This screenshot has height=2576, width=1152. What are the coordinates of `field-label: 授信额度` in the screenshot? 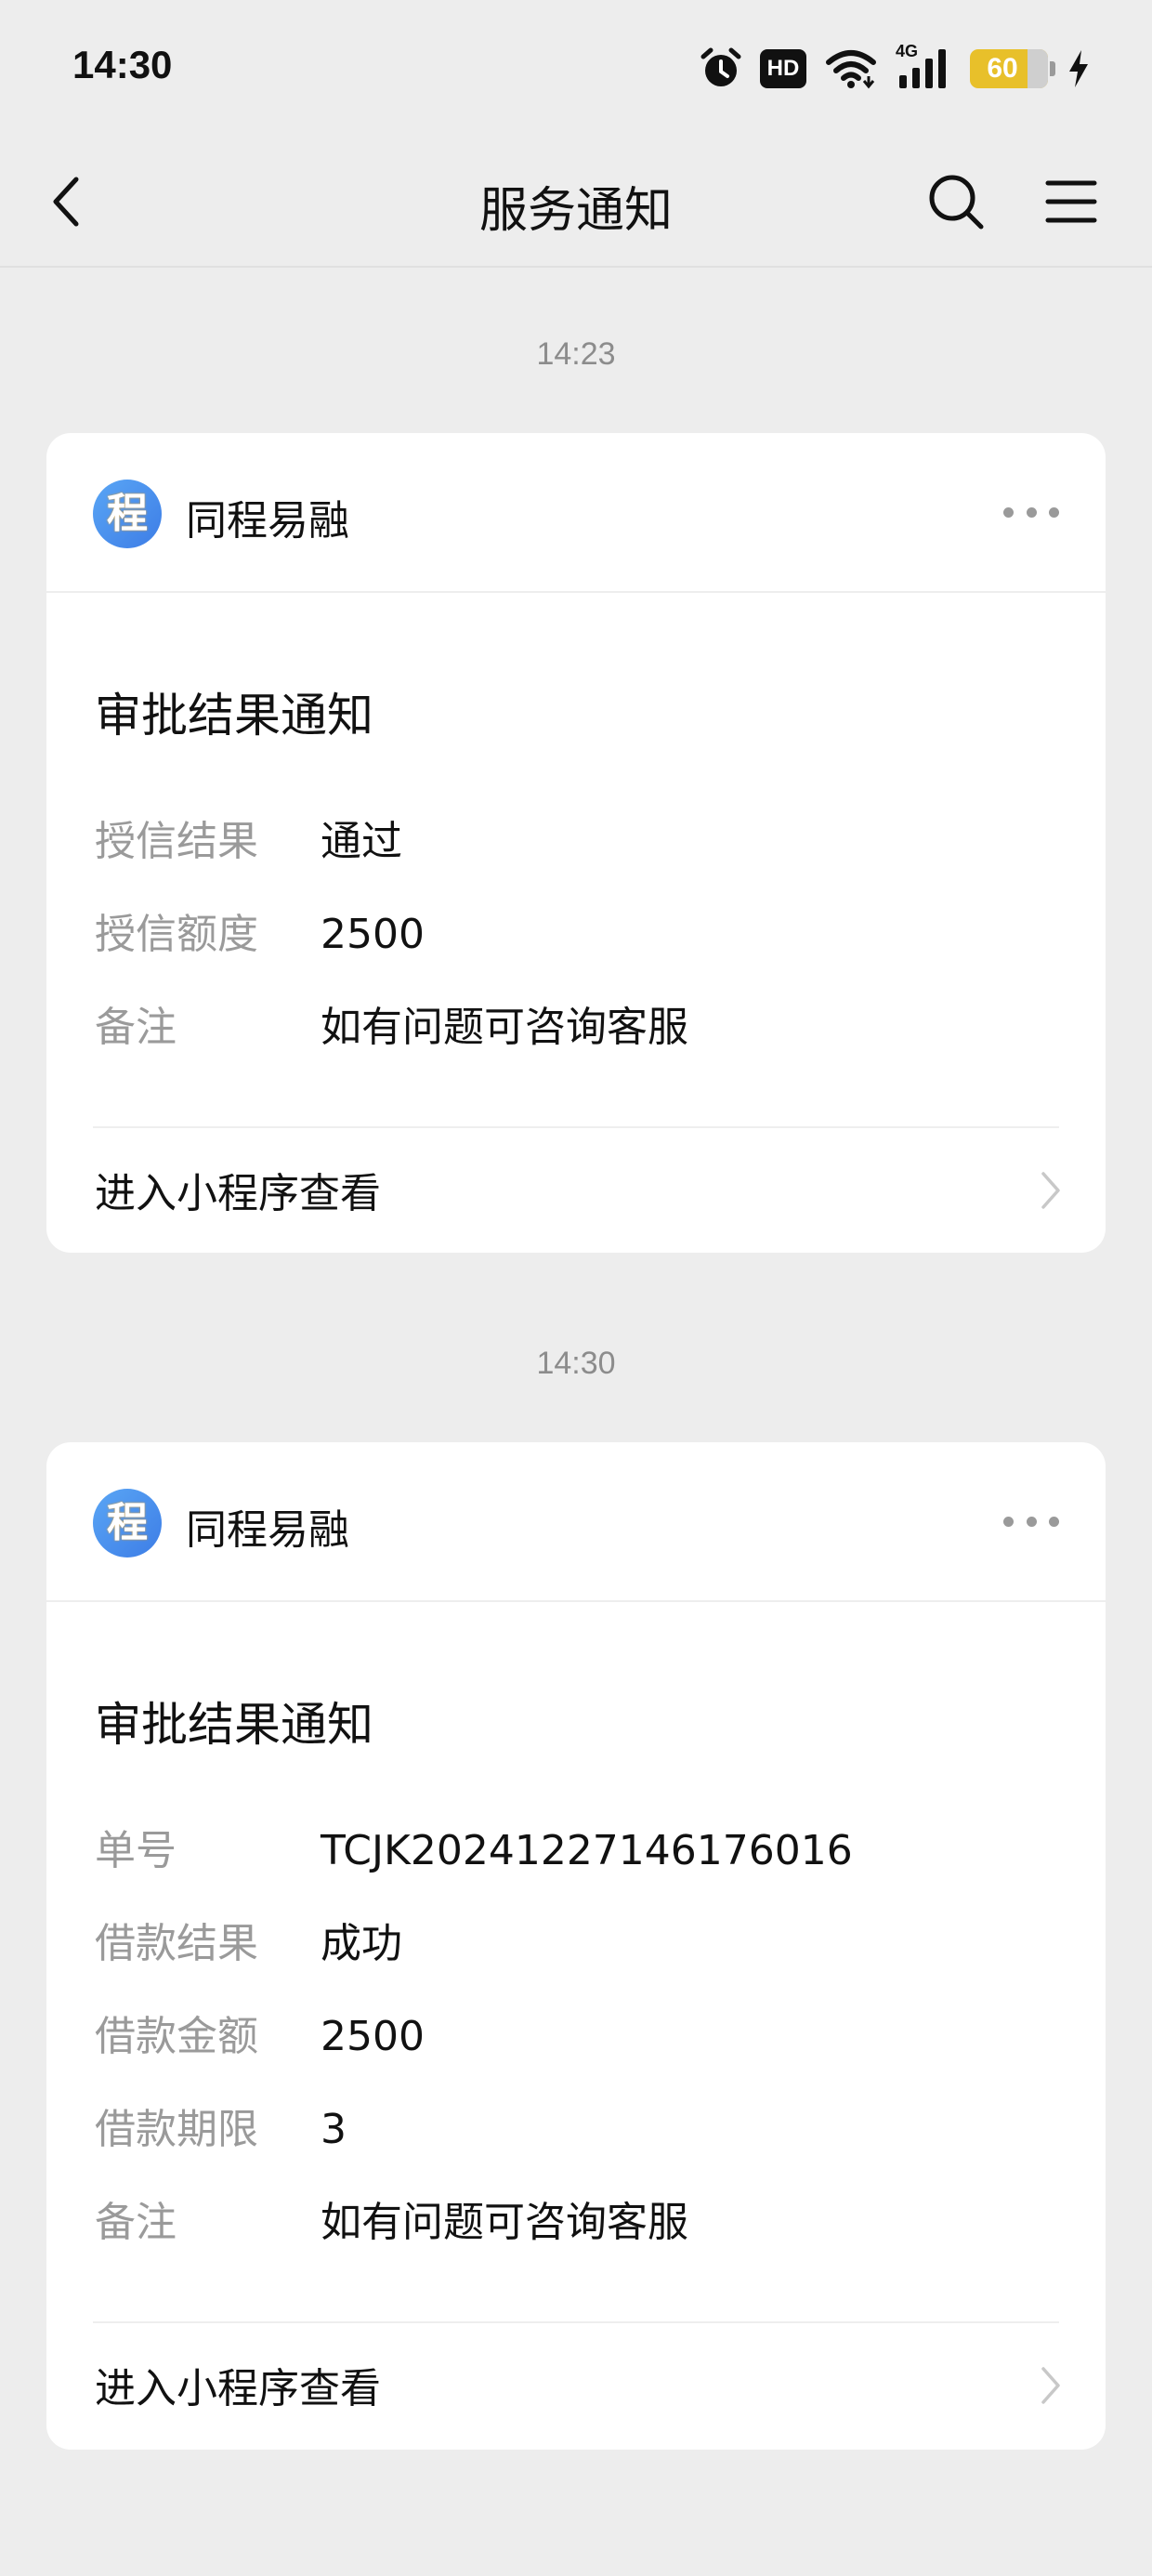 It's located at (176, 934).